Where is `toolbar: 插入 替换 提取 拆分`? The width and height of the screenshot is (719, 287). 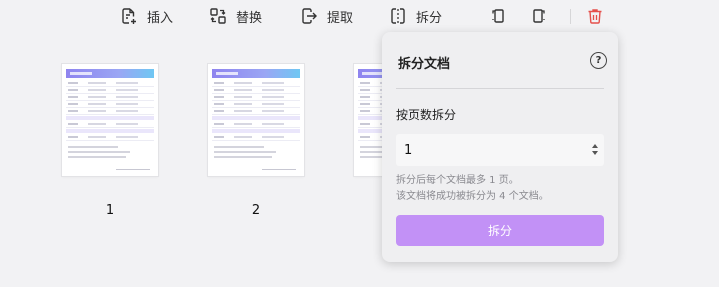 toolbar: 插入 替换 提取 拆分 is located at coordinates (359, 17).